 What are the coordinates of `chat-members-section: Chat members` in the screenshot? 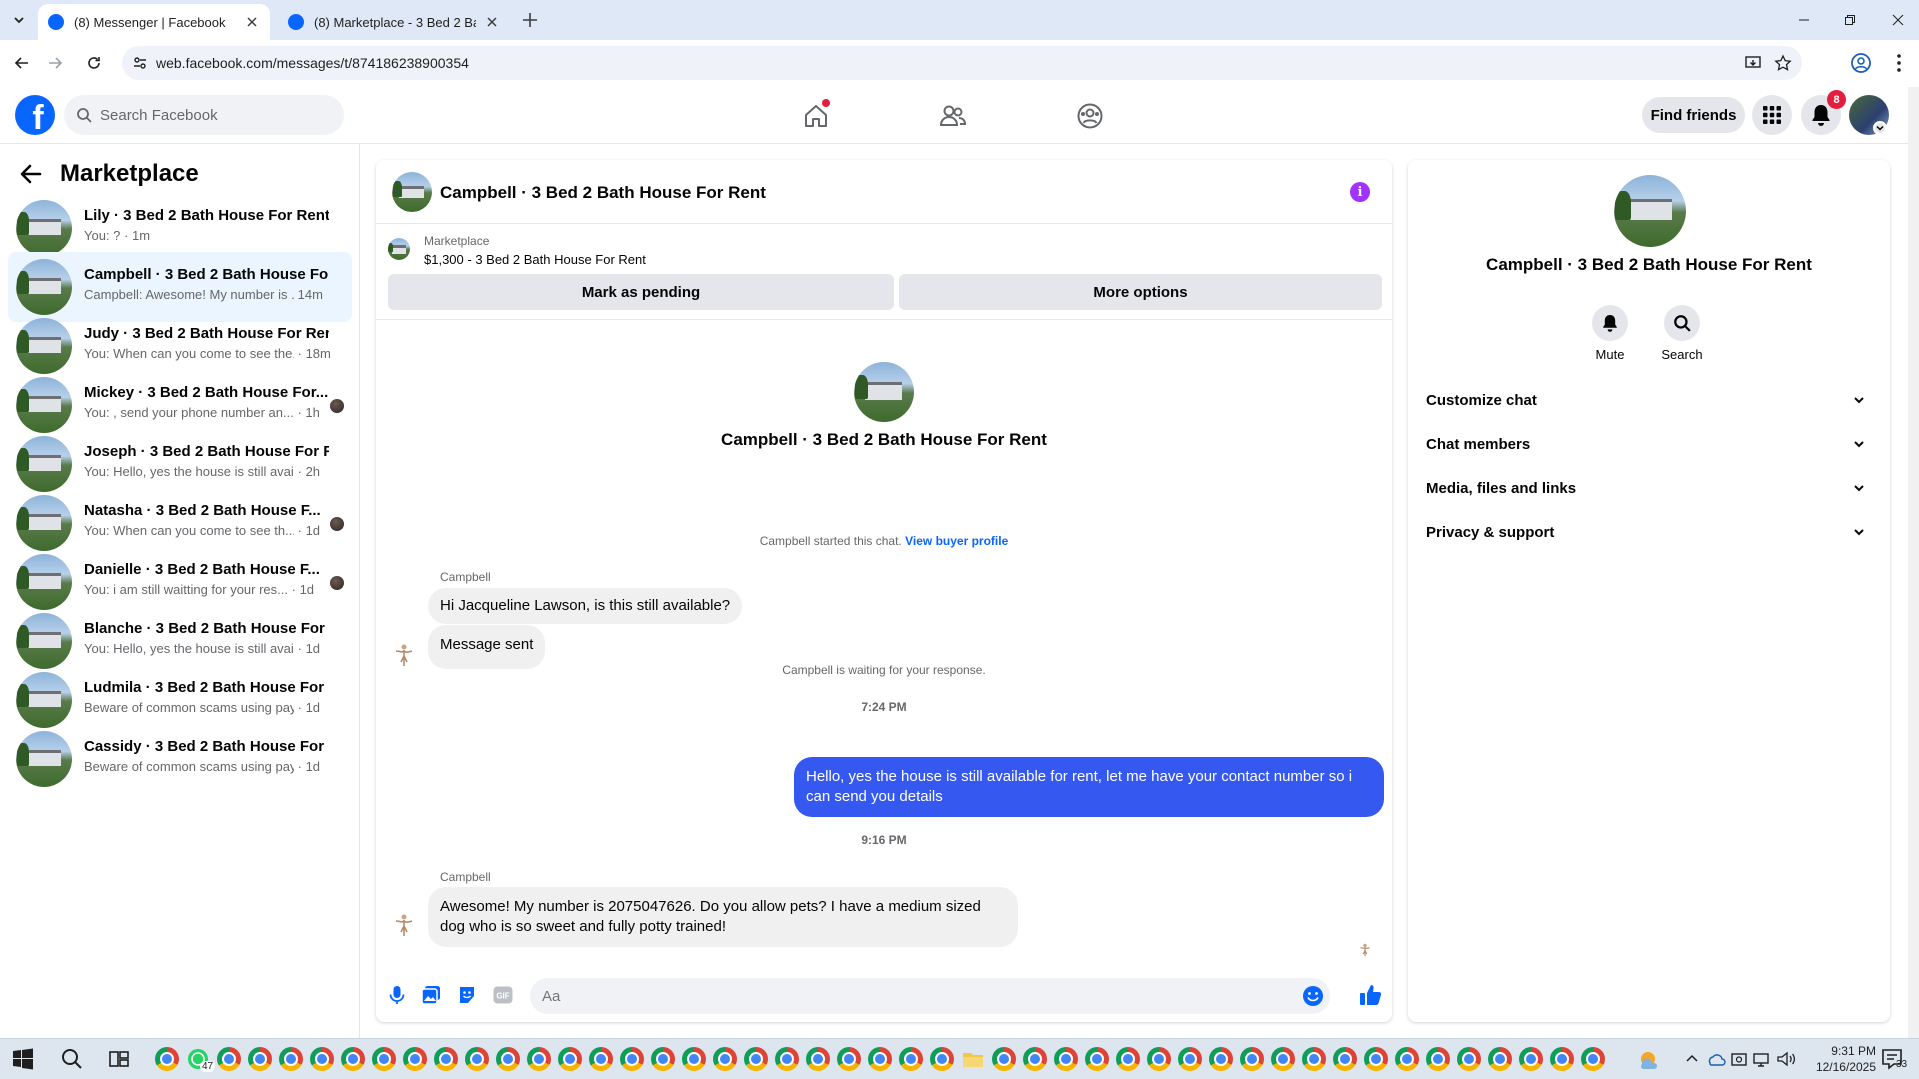 It's located at (1649, 444).